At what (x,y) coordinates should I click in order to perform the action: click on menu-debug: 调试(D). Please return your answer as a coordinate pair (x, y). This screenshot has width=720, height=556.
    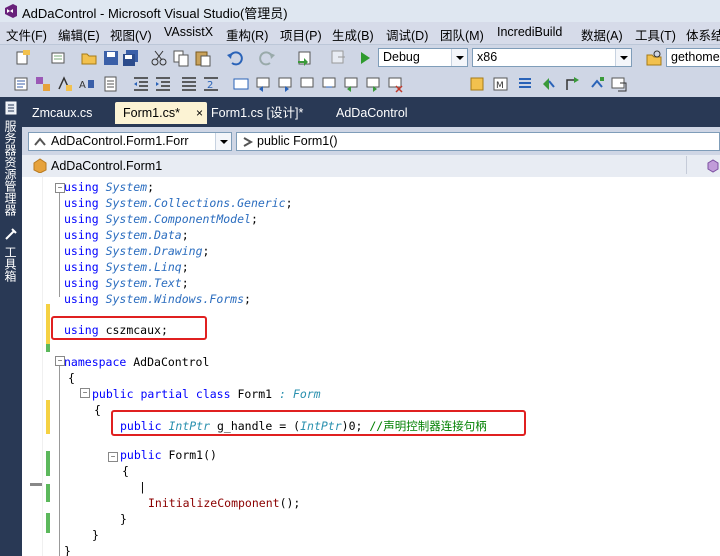
    Looking at the image, I should click on (407, 34).